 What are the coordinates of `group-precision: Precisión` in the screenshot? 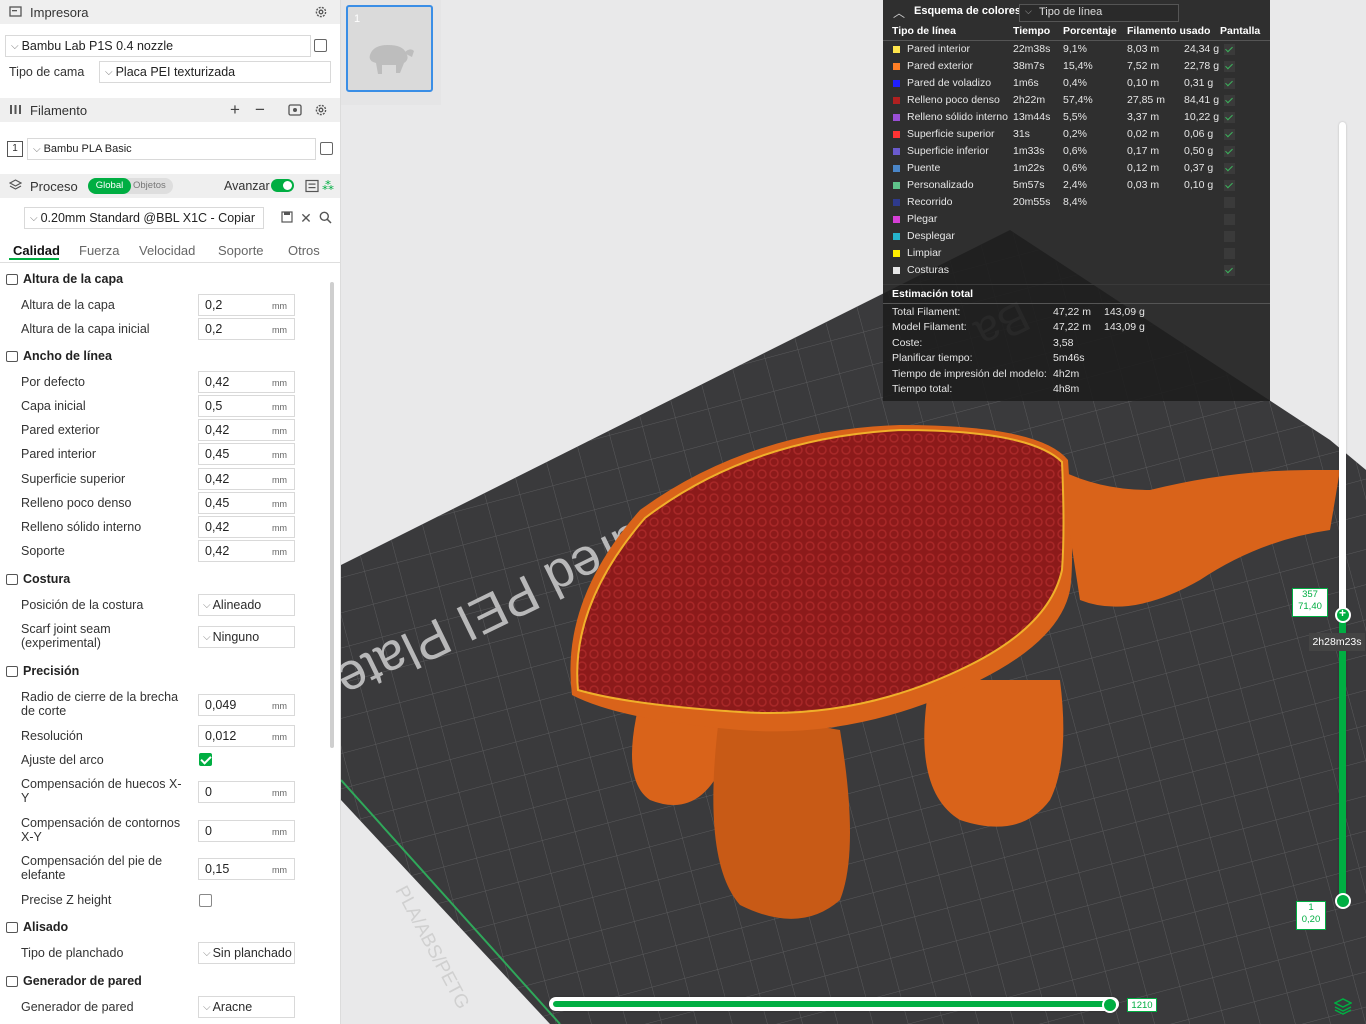 It's located at (42, 671).